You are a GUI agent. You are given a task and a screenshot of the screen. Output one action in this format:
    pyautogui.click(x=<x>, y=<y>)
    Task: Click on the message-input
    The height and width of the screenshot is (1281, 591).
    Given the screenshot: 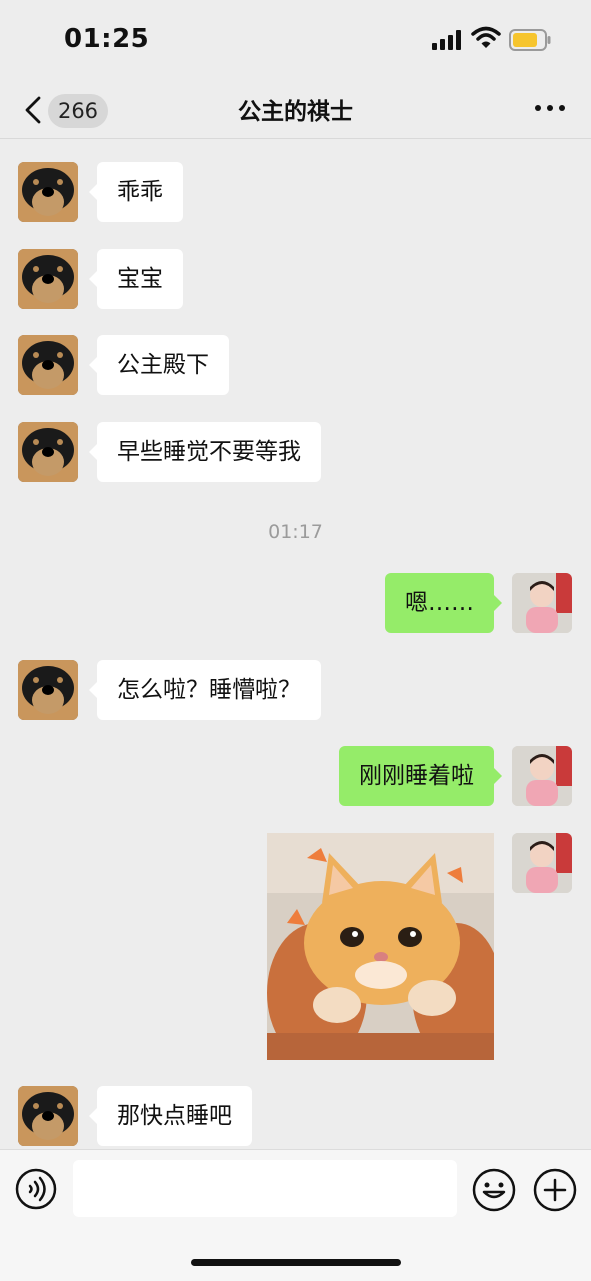 What is the action you would take?
    pyautogui.click(x=265, y=1188)
    